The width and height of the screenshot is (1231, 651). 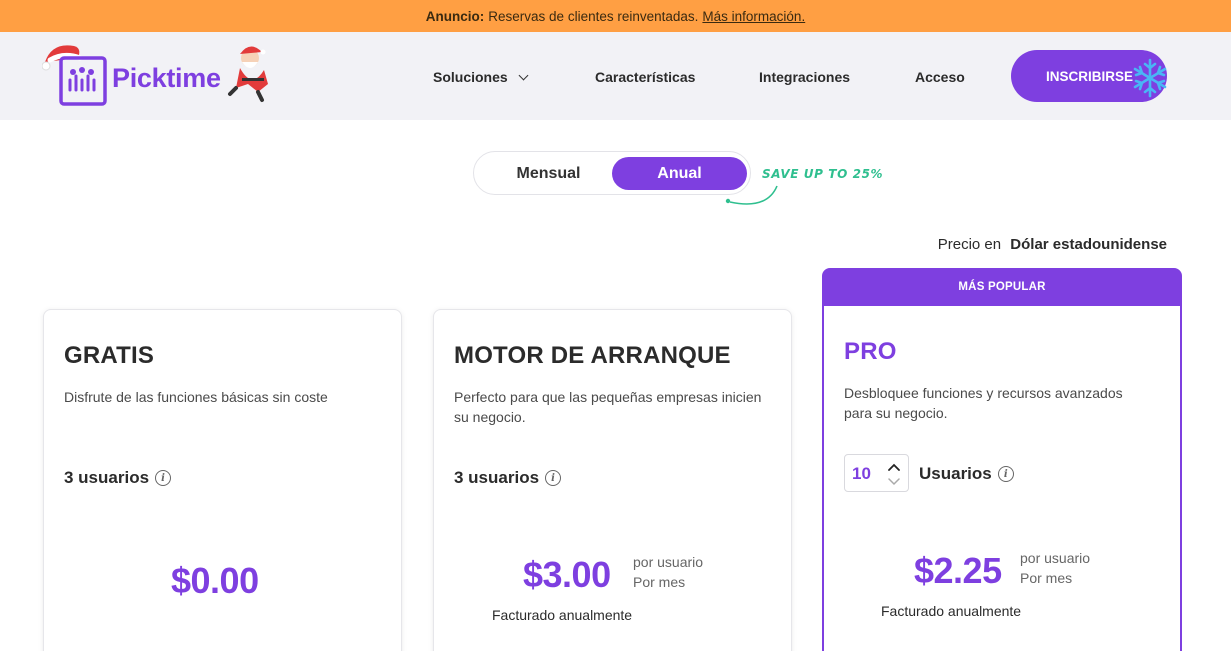 I want to click on save-note: SAVE UP TO 25%, so click(x=823, y=174).